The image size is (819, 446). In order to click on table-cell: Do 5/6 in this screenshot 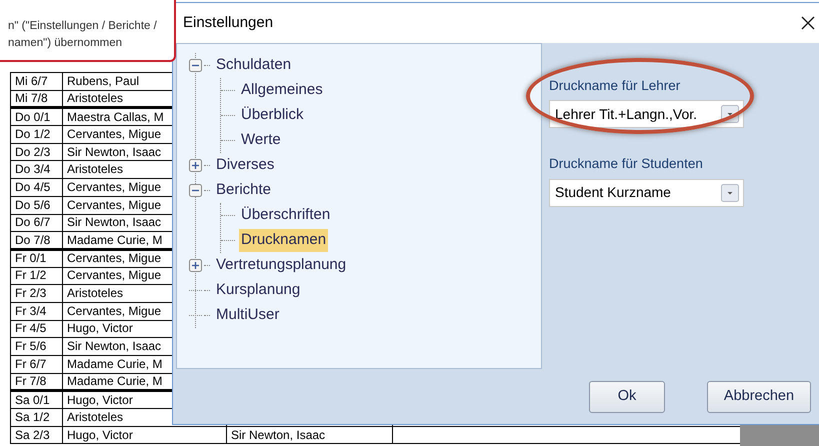, I will do `click(36, 205)`.